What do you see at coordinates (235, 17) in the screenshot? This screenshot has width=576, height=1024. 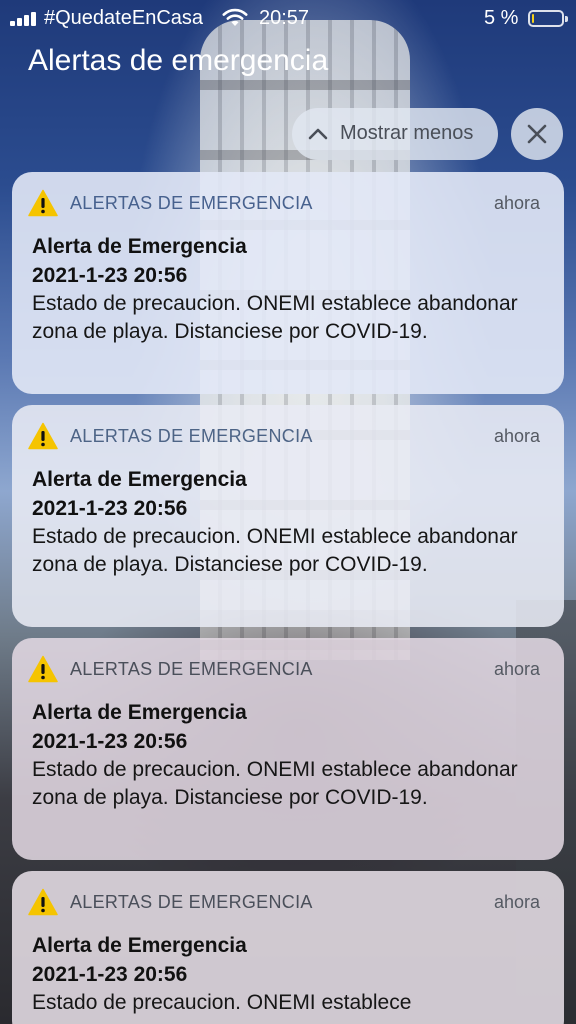 I see `wifi-icon` at bounding box center [235, 17].